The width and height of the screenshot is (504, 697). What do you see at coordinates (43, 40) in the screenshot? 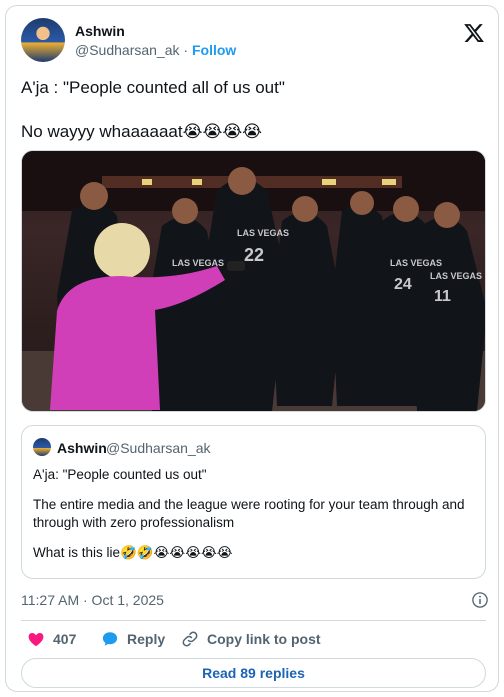
I see `author-avatar` at bounding box center [43, 40].